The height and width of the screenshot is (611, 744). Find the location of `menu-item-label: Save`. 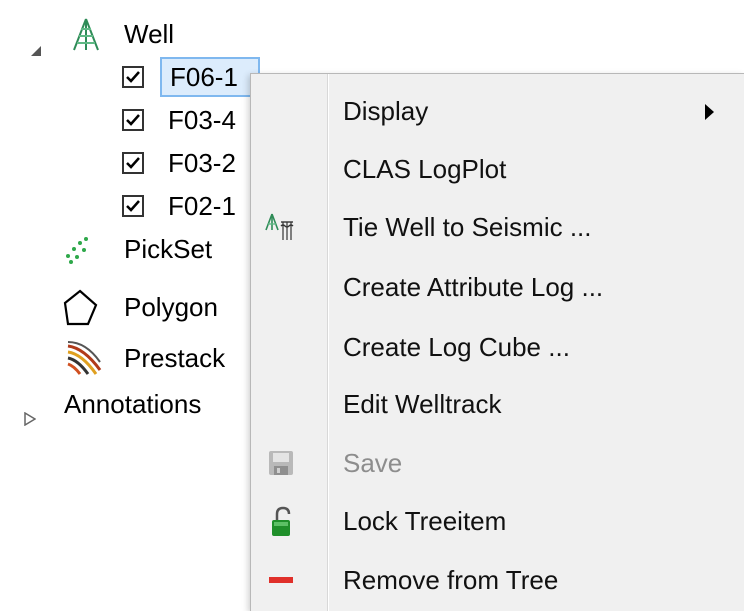

menu-item-label: Save is located at coordinates (373, 463).